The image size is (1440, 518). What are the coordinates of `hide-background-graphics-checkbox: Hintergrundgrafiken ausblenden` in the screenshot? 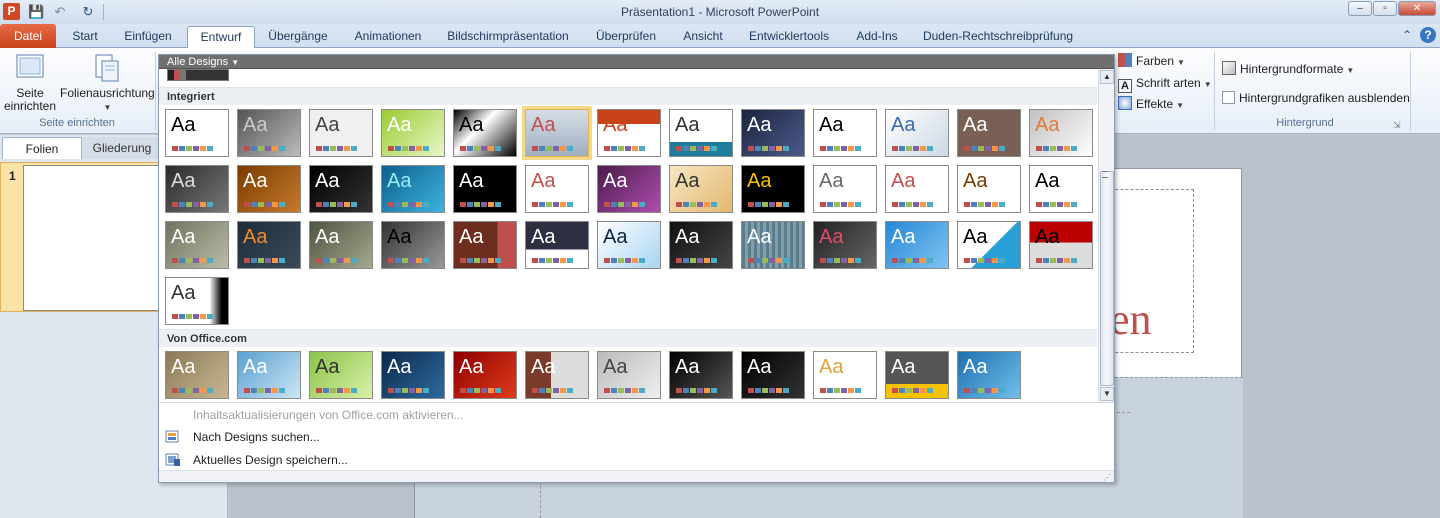 It's located at (1316, 98).